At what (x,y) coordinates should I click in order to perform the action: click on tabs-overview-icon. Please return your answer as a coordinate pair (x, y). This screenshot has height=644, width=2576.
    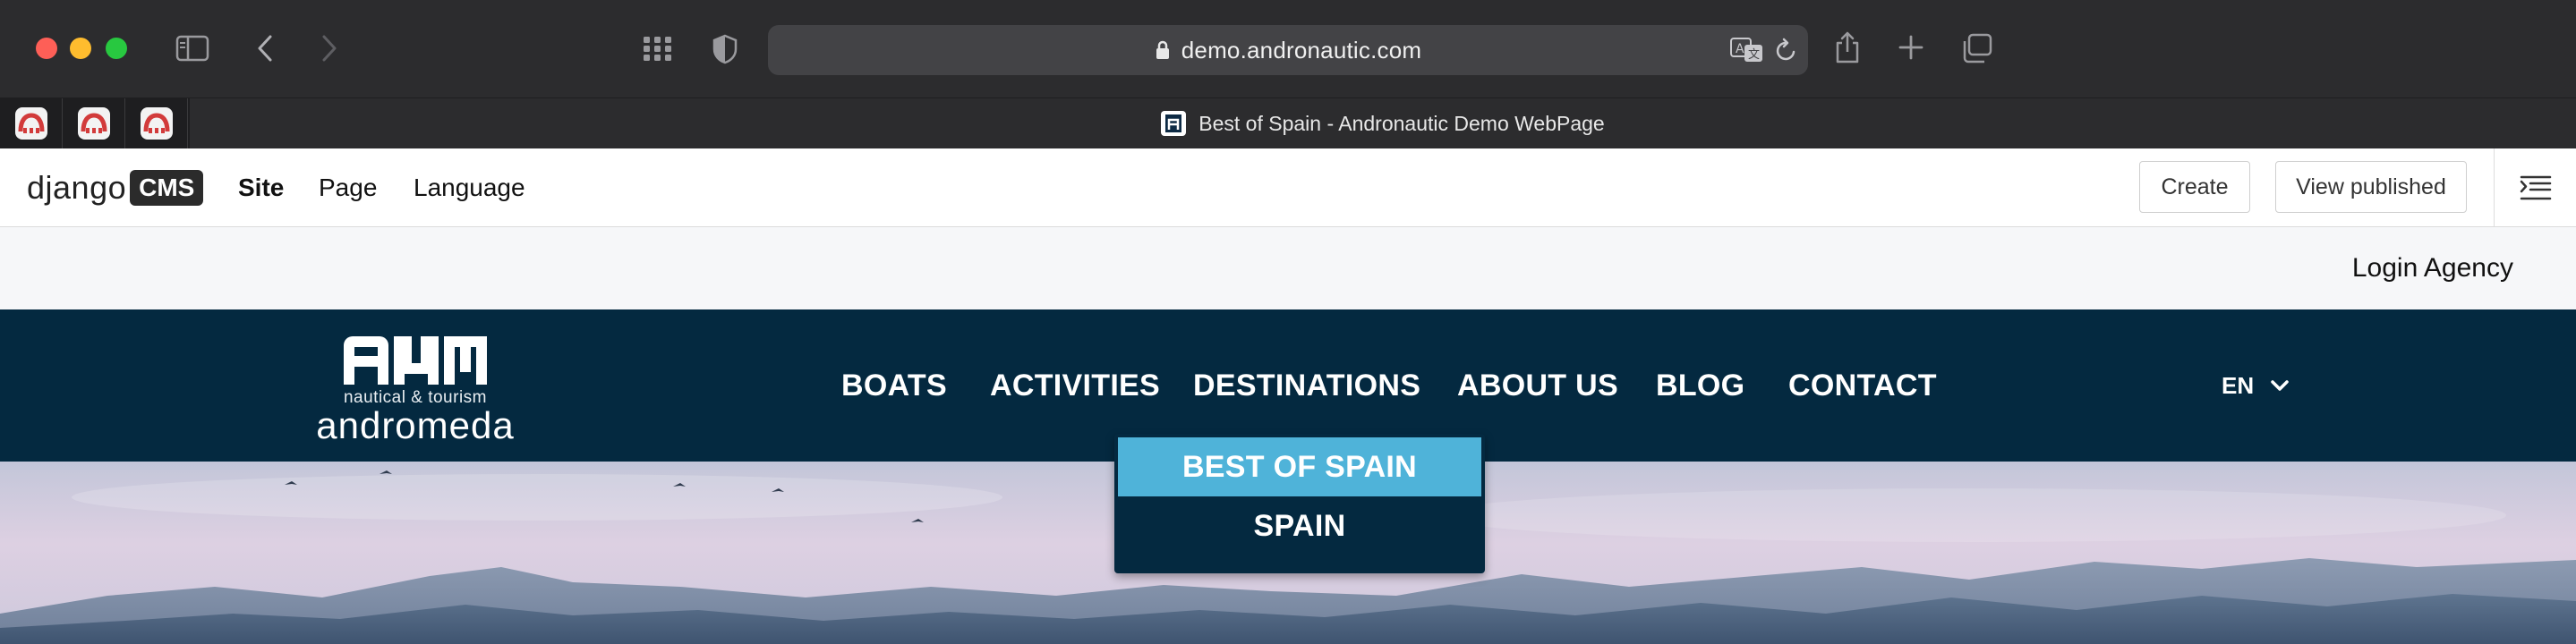
    Looking at the image, I should click on (1977, 48).